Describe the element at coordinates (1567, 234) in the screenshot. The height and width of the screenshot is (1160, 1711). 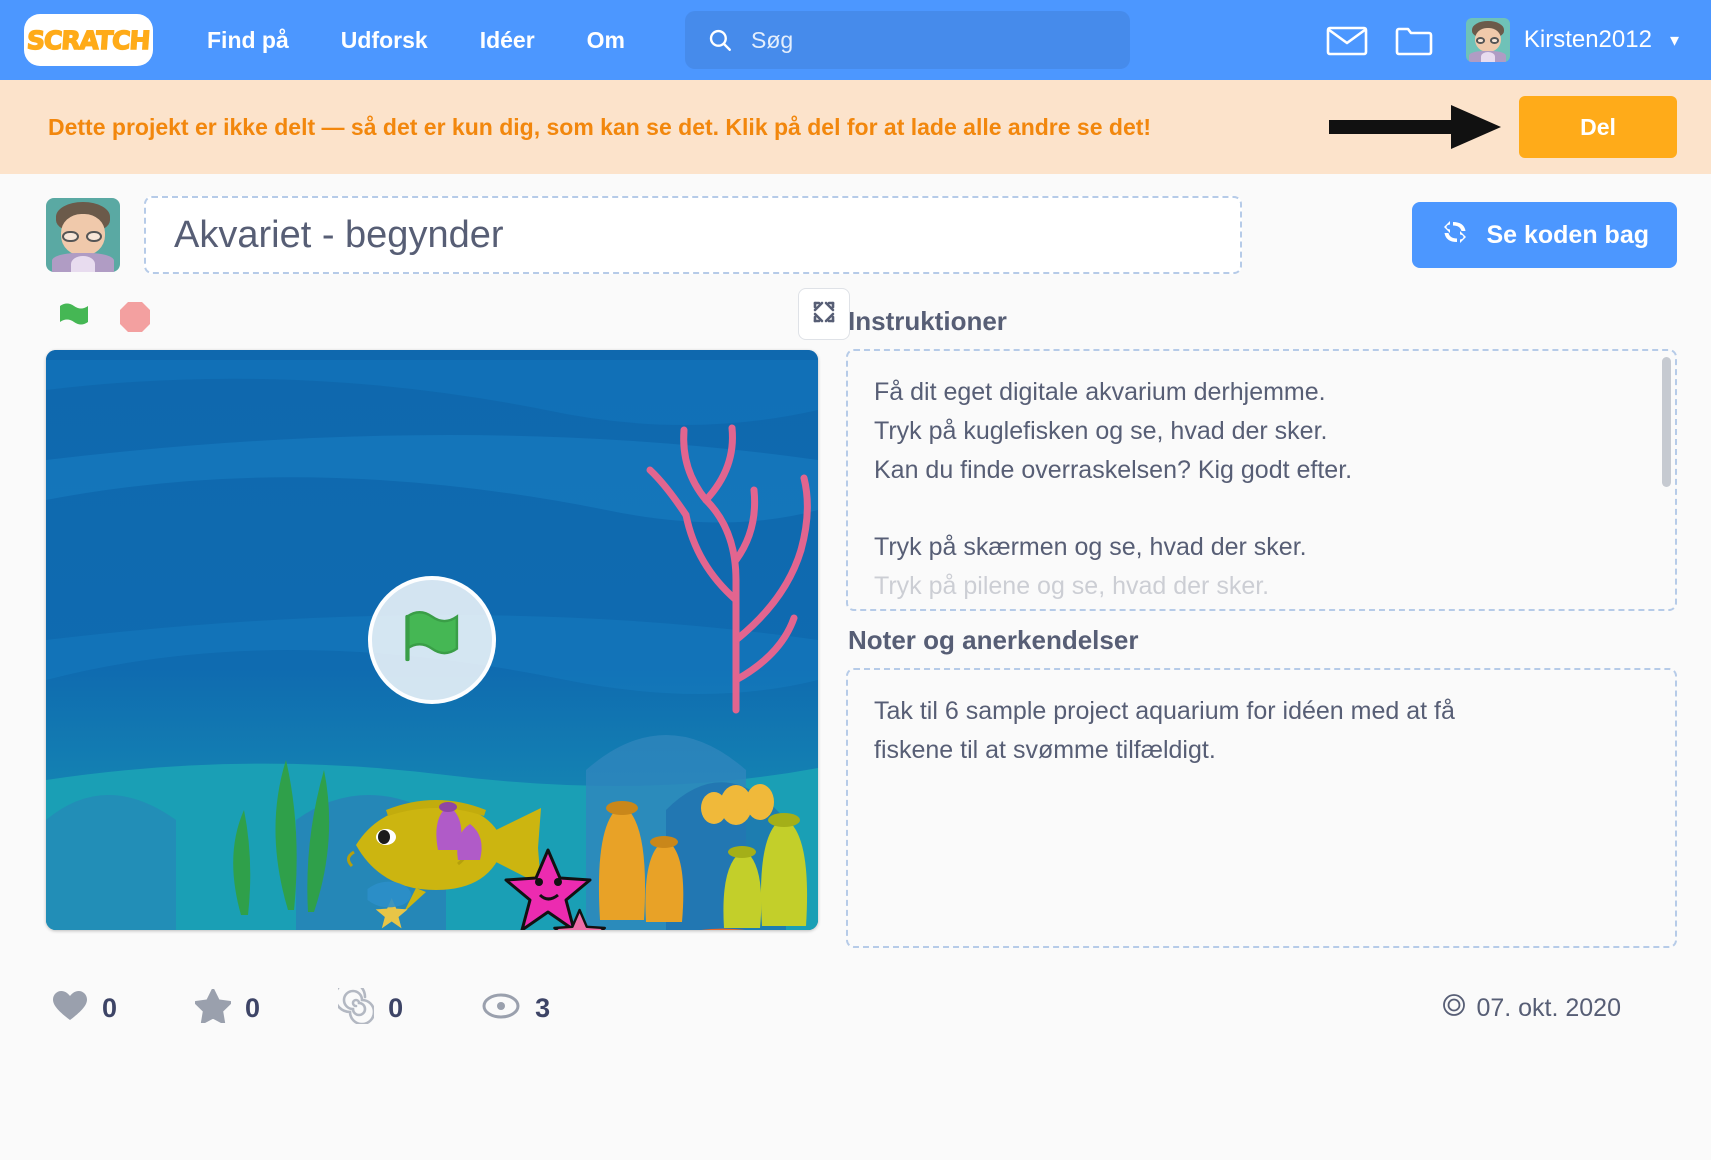
I see `see-inside-label: Se koden bag` at that location.